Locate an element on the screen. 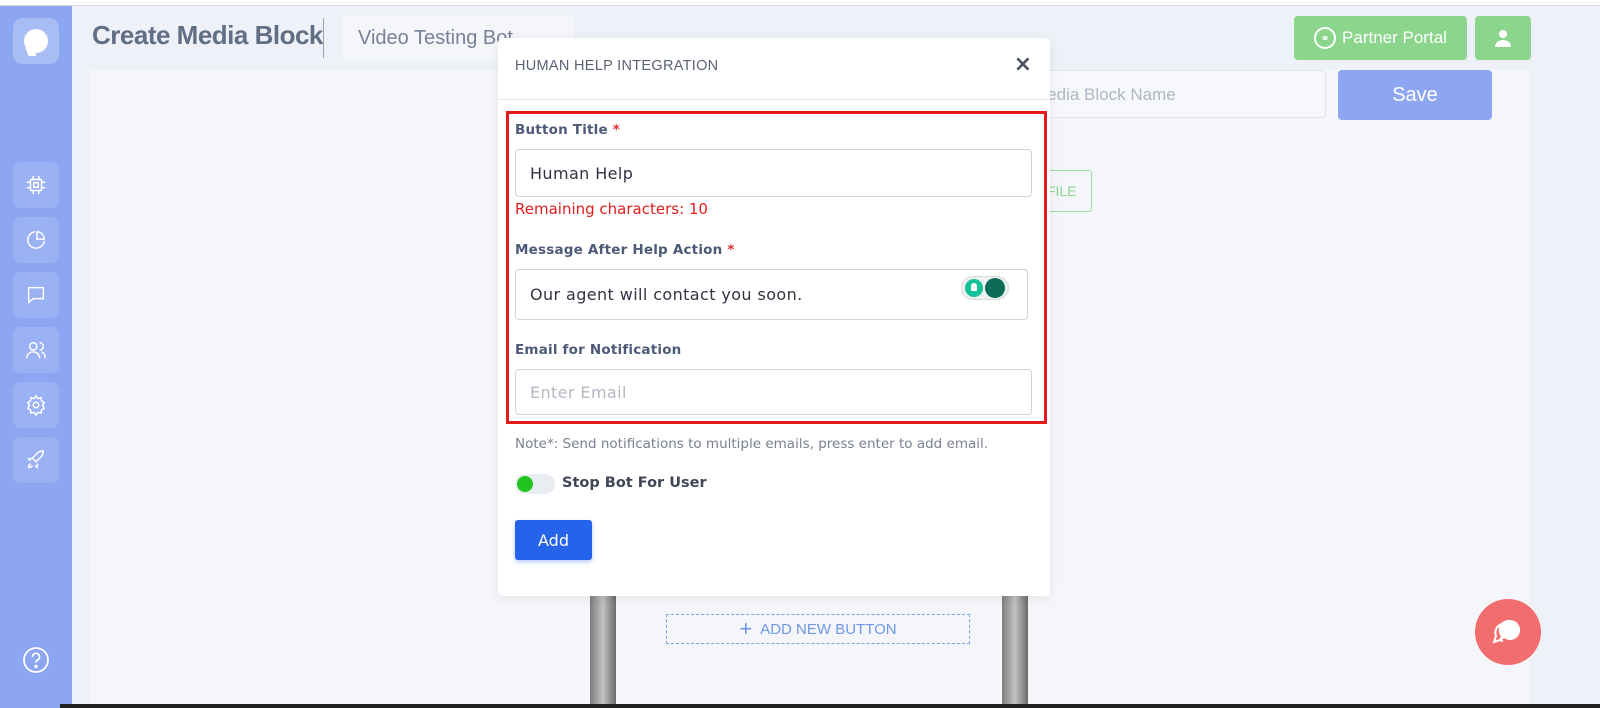  sidebar-item-users is located at coordinates (36, 350).